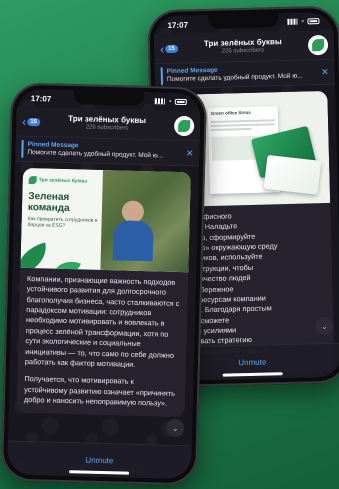 Image resolution: width=339 pixels, height=489 pixels. I want to click on promo-photo, so click(145, 221).